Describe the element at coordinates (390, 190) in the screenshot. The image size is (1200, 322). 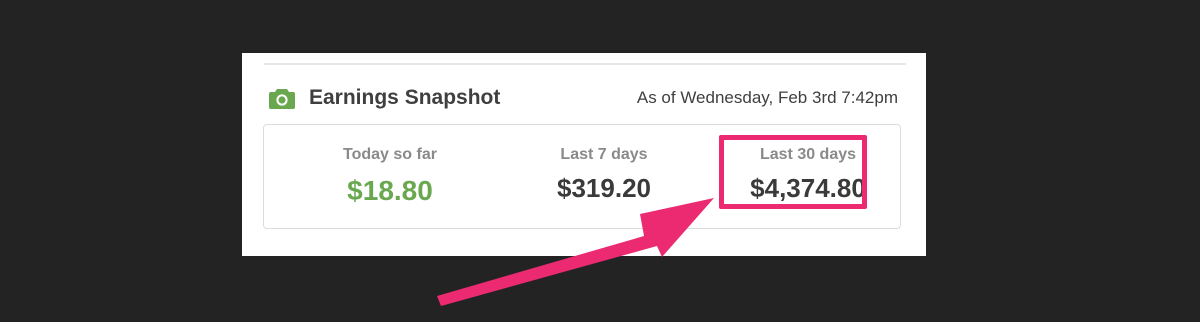
I see `stat-today-value: $18.80` at that location.